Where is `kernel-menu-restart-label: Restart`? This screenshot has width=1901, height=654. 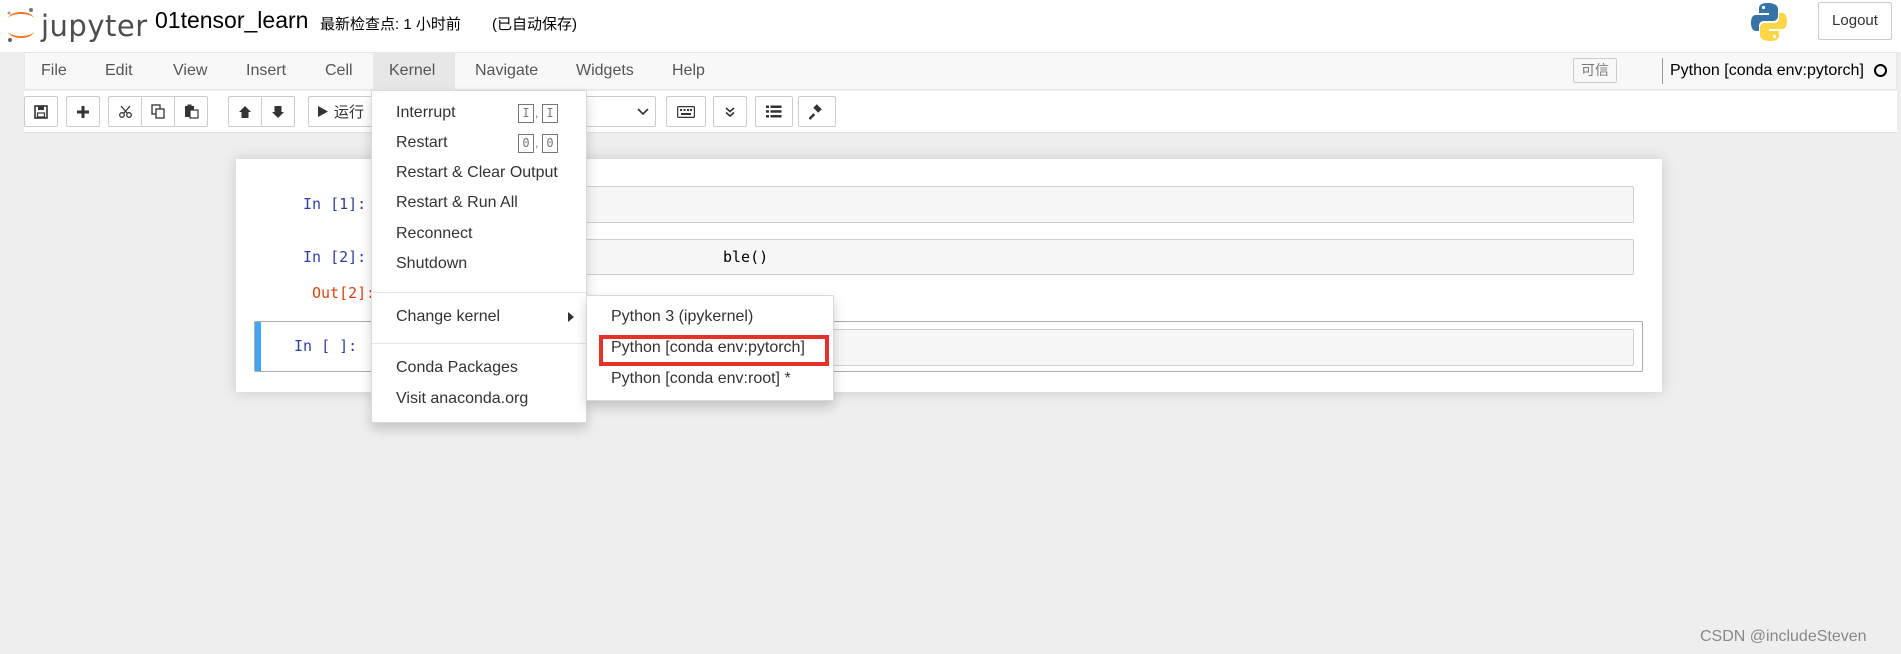
kernel-menu-restart-label: Restart is located at coordinates (422, 142).